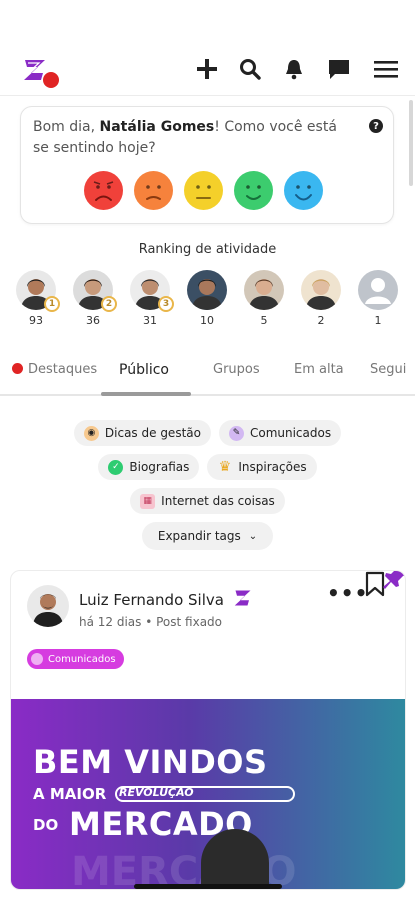  Describe the element at coordinates (66, 127) in the screenshot. I see `greeting-prefix: Bom dia,` at that location.